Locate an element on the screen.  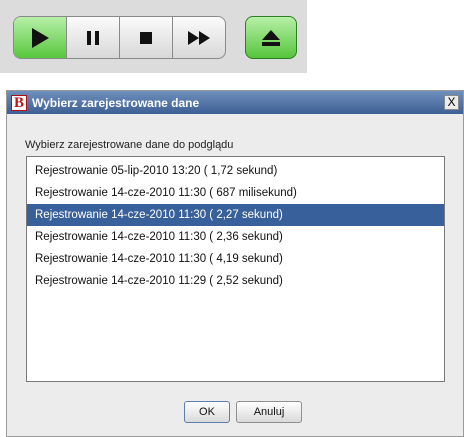
eject-icon is located at coordinates (271, 37).